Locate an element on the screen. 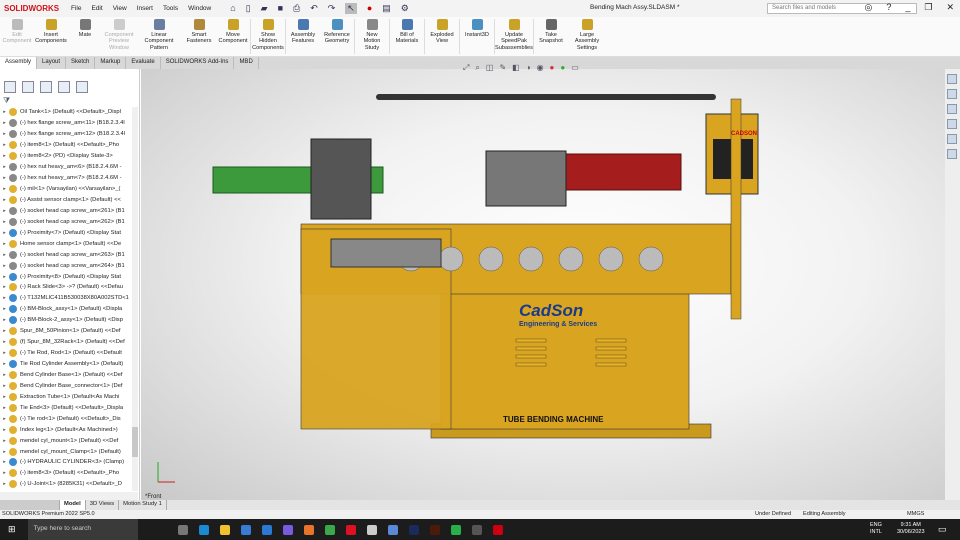 The width and height of the screenshot is (960, 540). tree-item: ▸ Bend Cylinder Base_connector<1> (Def is located at coordinates (66, 385).